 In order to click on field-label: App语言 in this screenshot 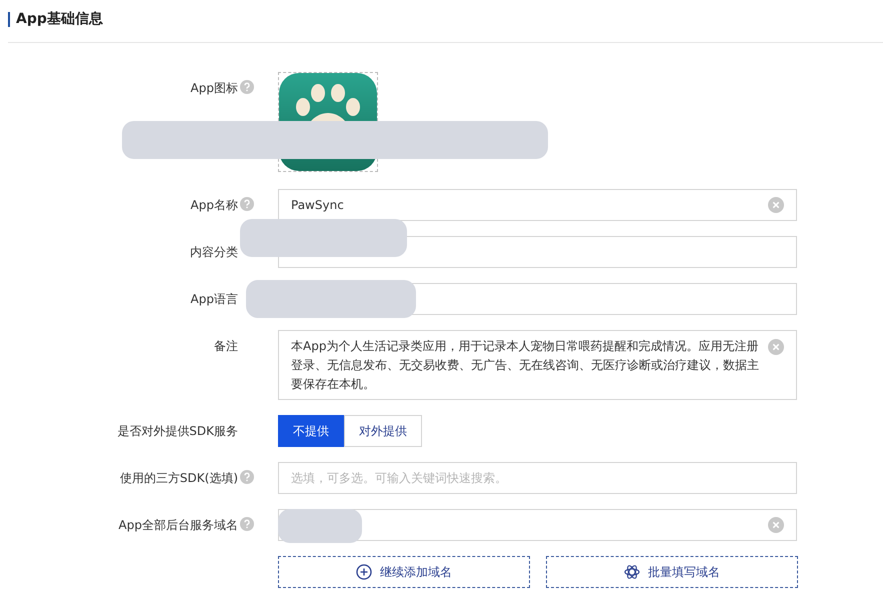, I will do `click(214, 299)`.